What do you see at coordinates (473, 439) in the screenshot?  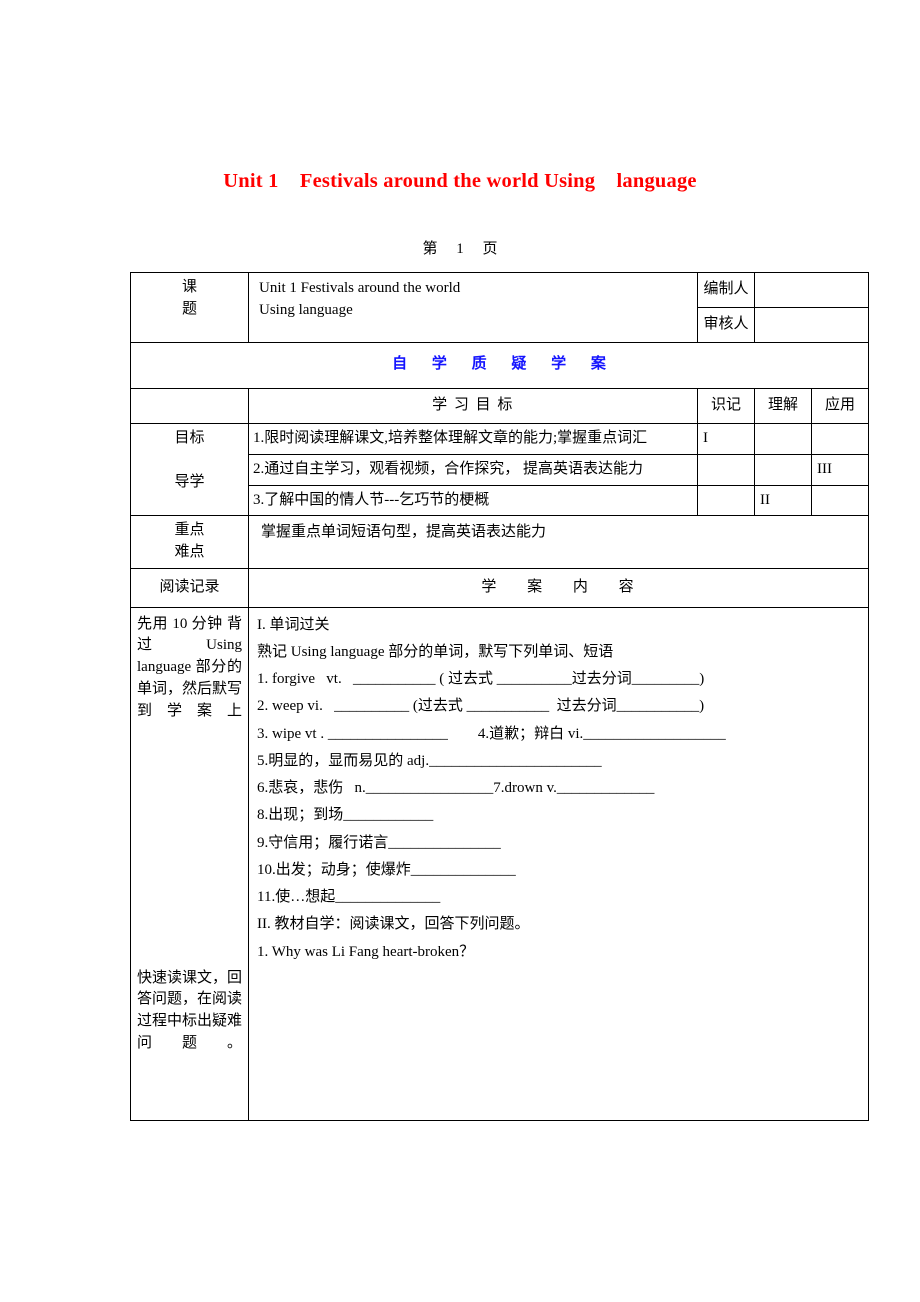 I see `goal-text-1: 1.限时阅读理解课文,培养整体理解文章的能力;掌握重点词汇` at bounding box center [473, 439].